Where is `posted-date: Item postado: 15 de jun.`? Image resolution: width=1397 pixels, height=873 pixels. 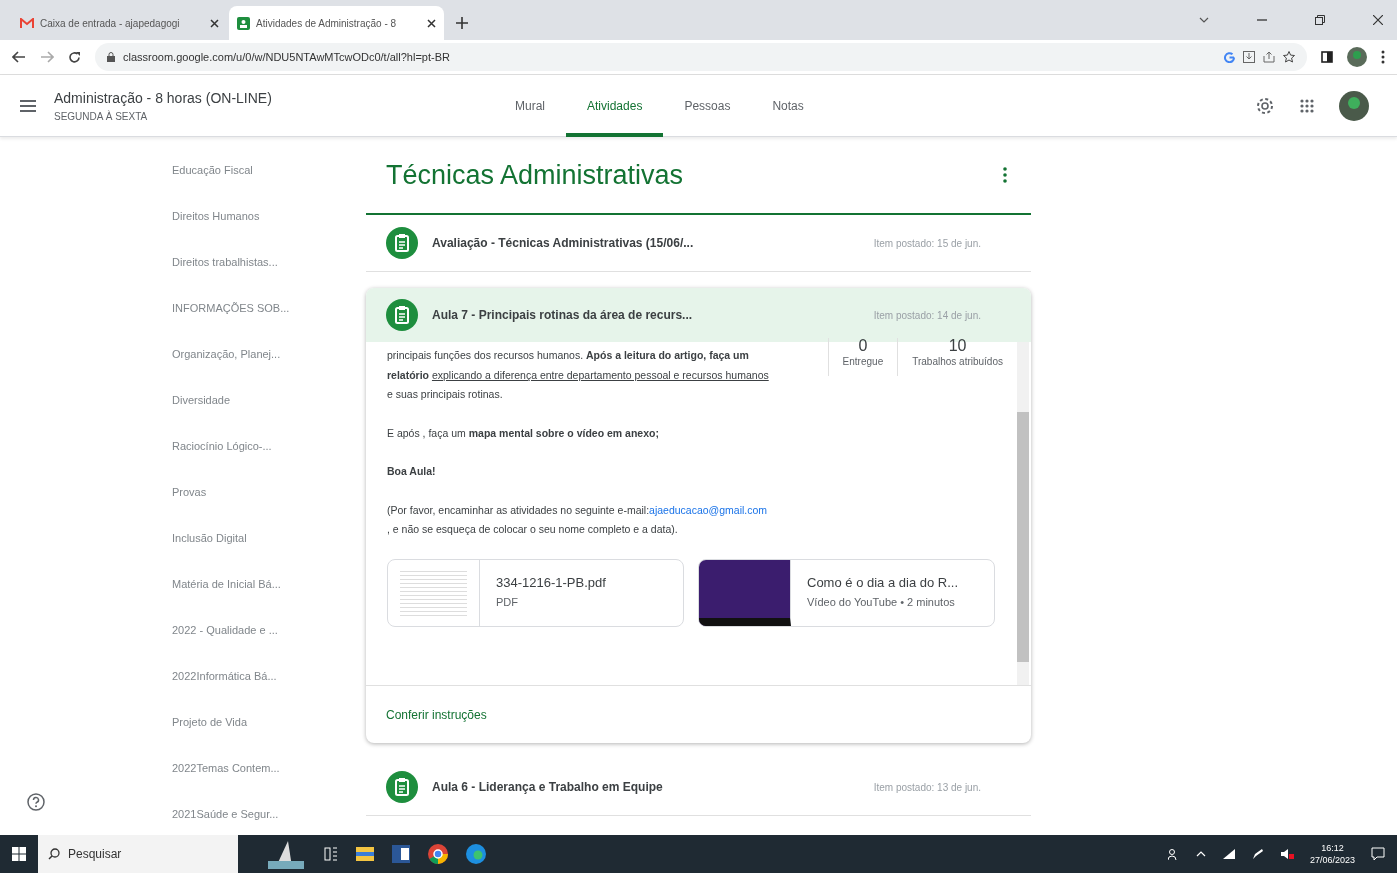 posted-date: Item postado: 15 de jun. is located at coordinates (927, 243).